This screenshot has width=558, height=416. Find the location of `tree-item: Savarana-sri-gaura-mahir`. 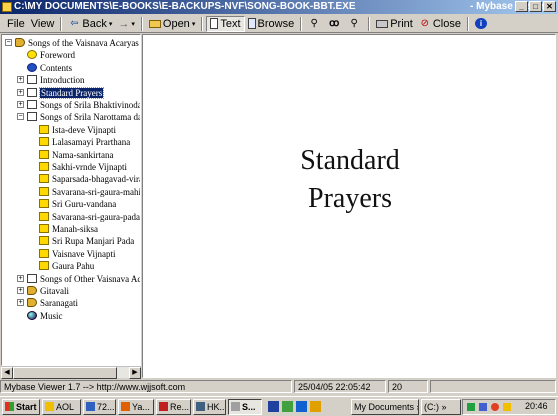

tree-item: Savarana-sri-gaura-mahir is located at coordinates (89, 192).